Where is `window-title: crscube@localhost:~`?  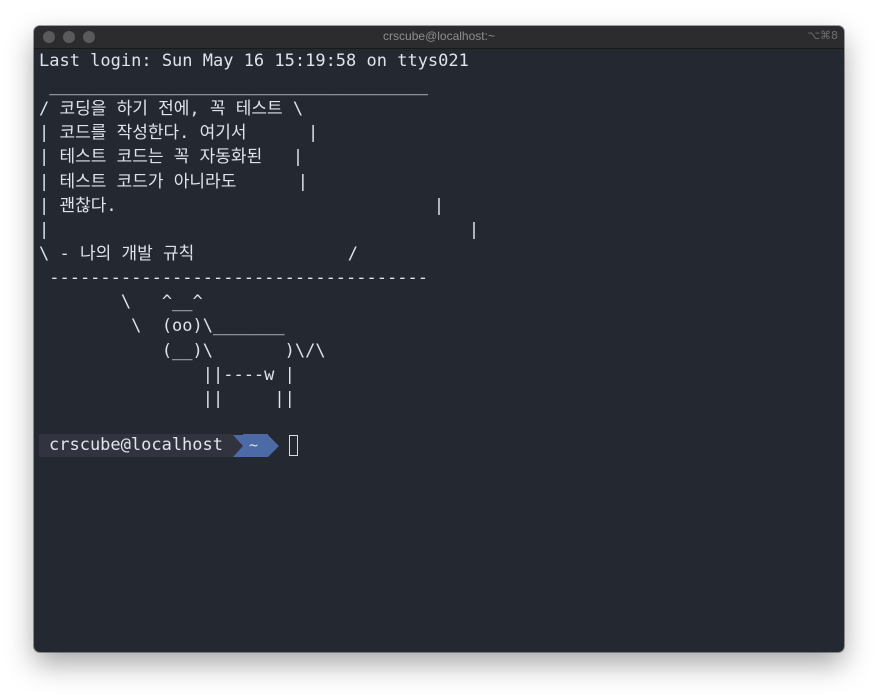 window-title: crscube@localhost:~ is located at coordinates (439, 36).